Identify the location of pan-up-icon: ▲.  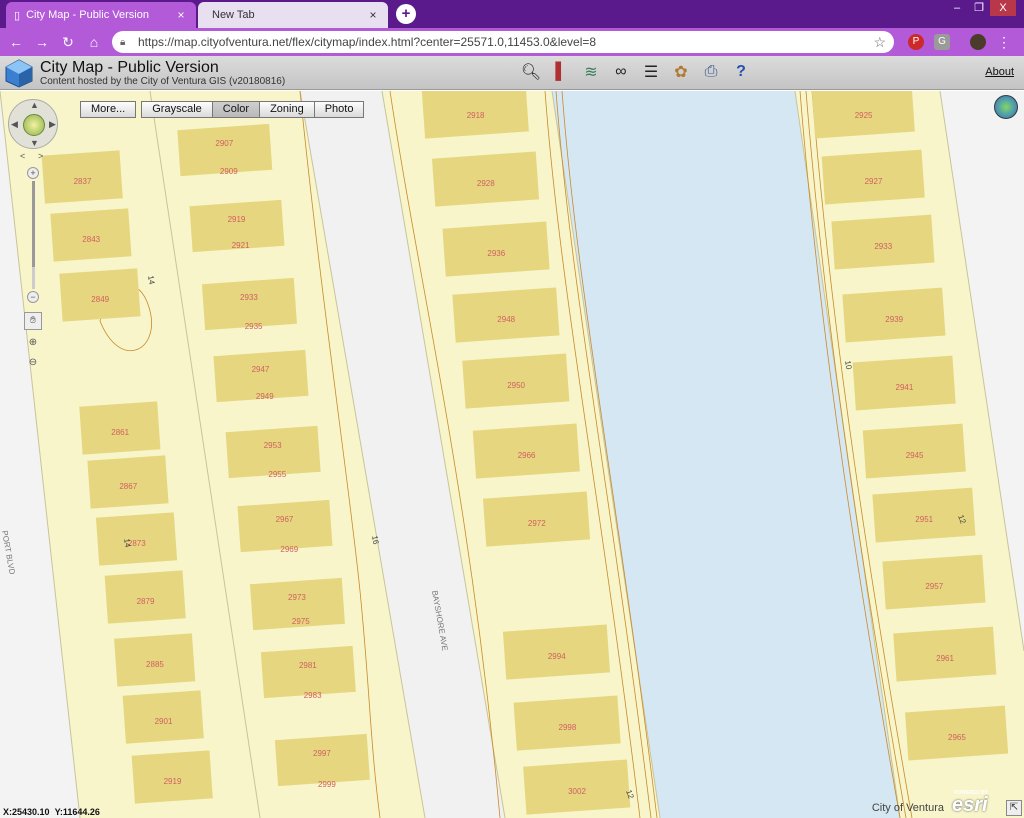
(34, 105).